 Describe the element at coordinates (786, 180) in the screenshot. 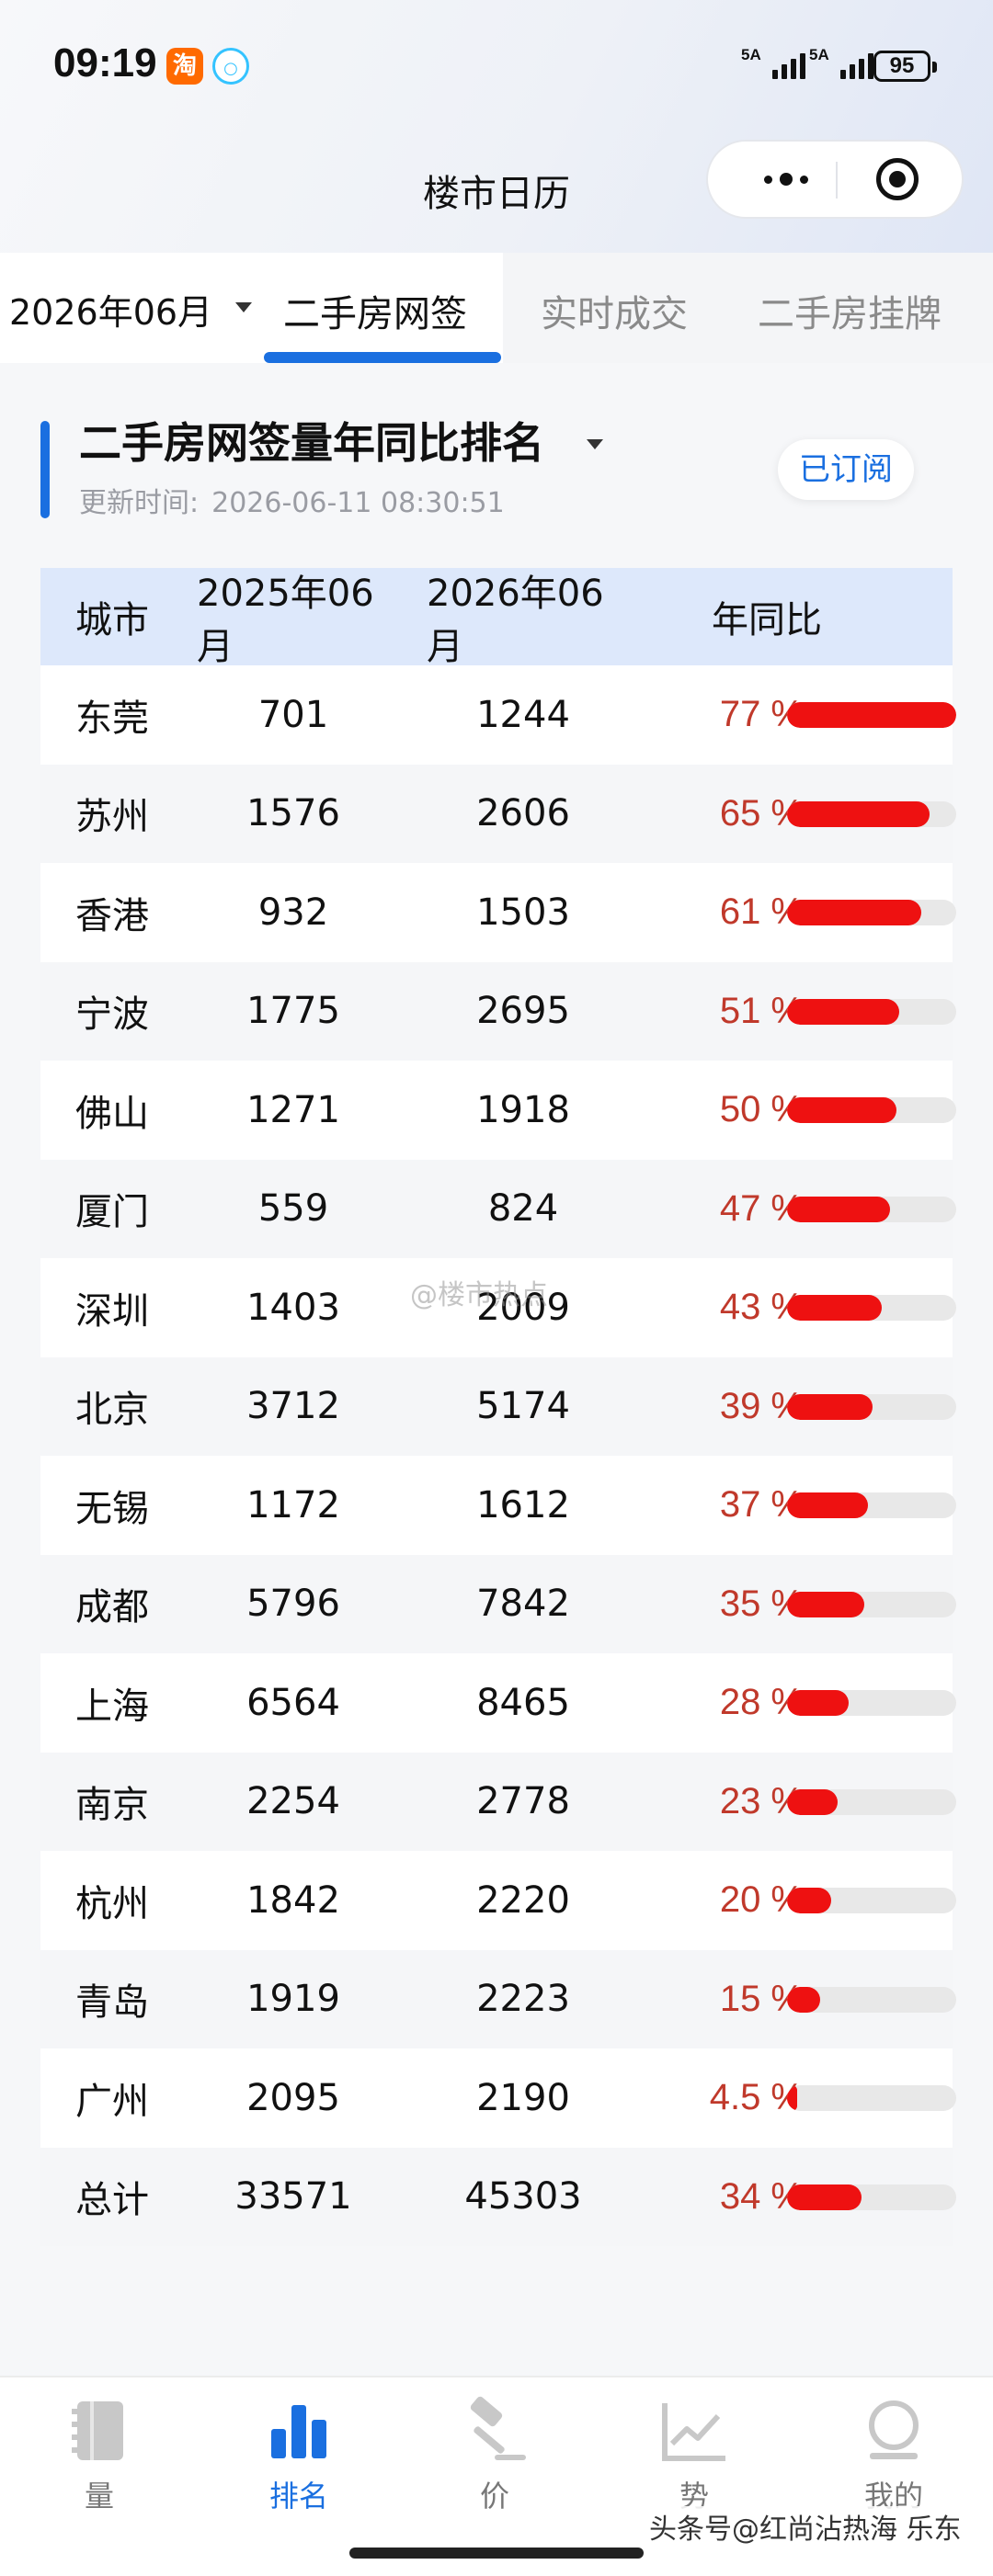

I see `more-options-button` at that location.